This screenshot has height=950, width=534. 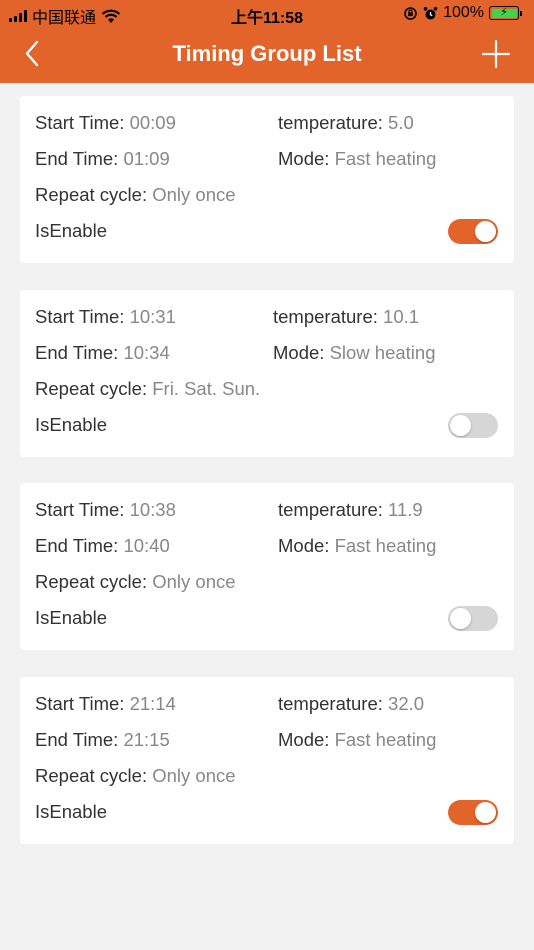 I want to click on start-time-value: 10:31, so click(x=152, y=316).